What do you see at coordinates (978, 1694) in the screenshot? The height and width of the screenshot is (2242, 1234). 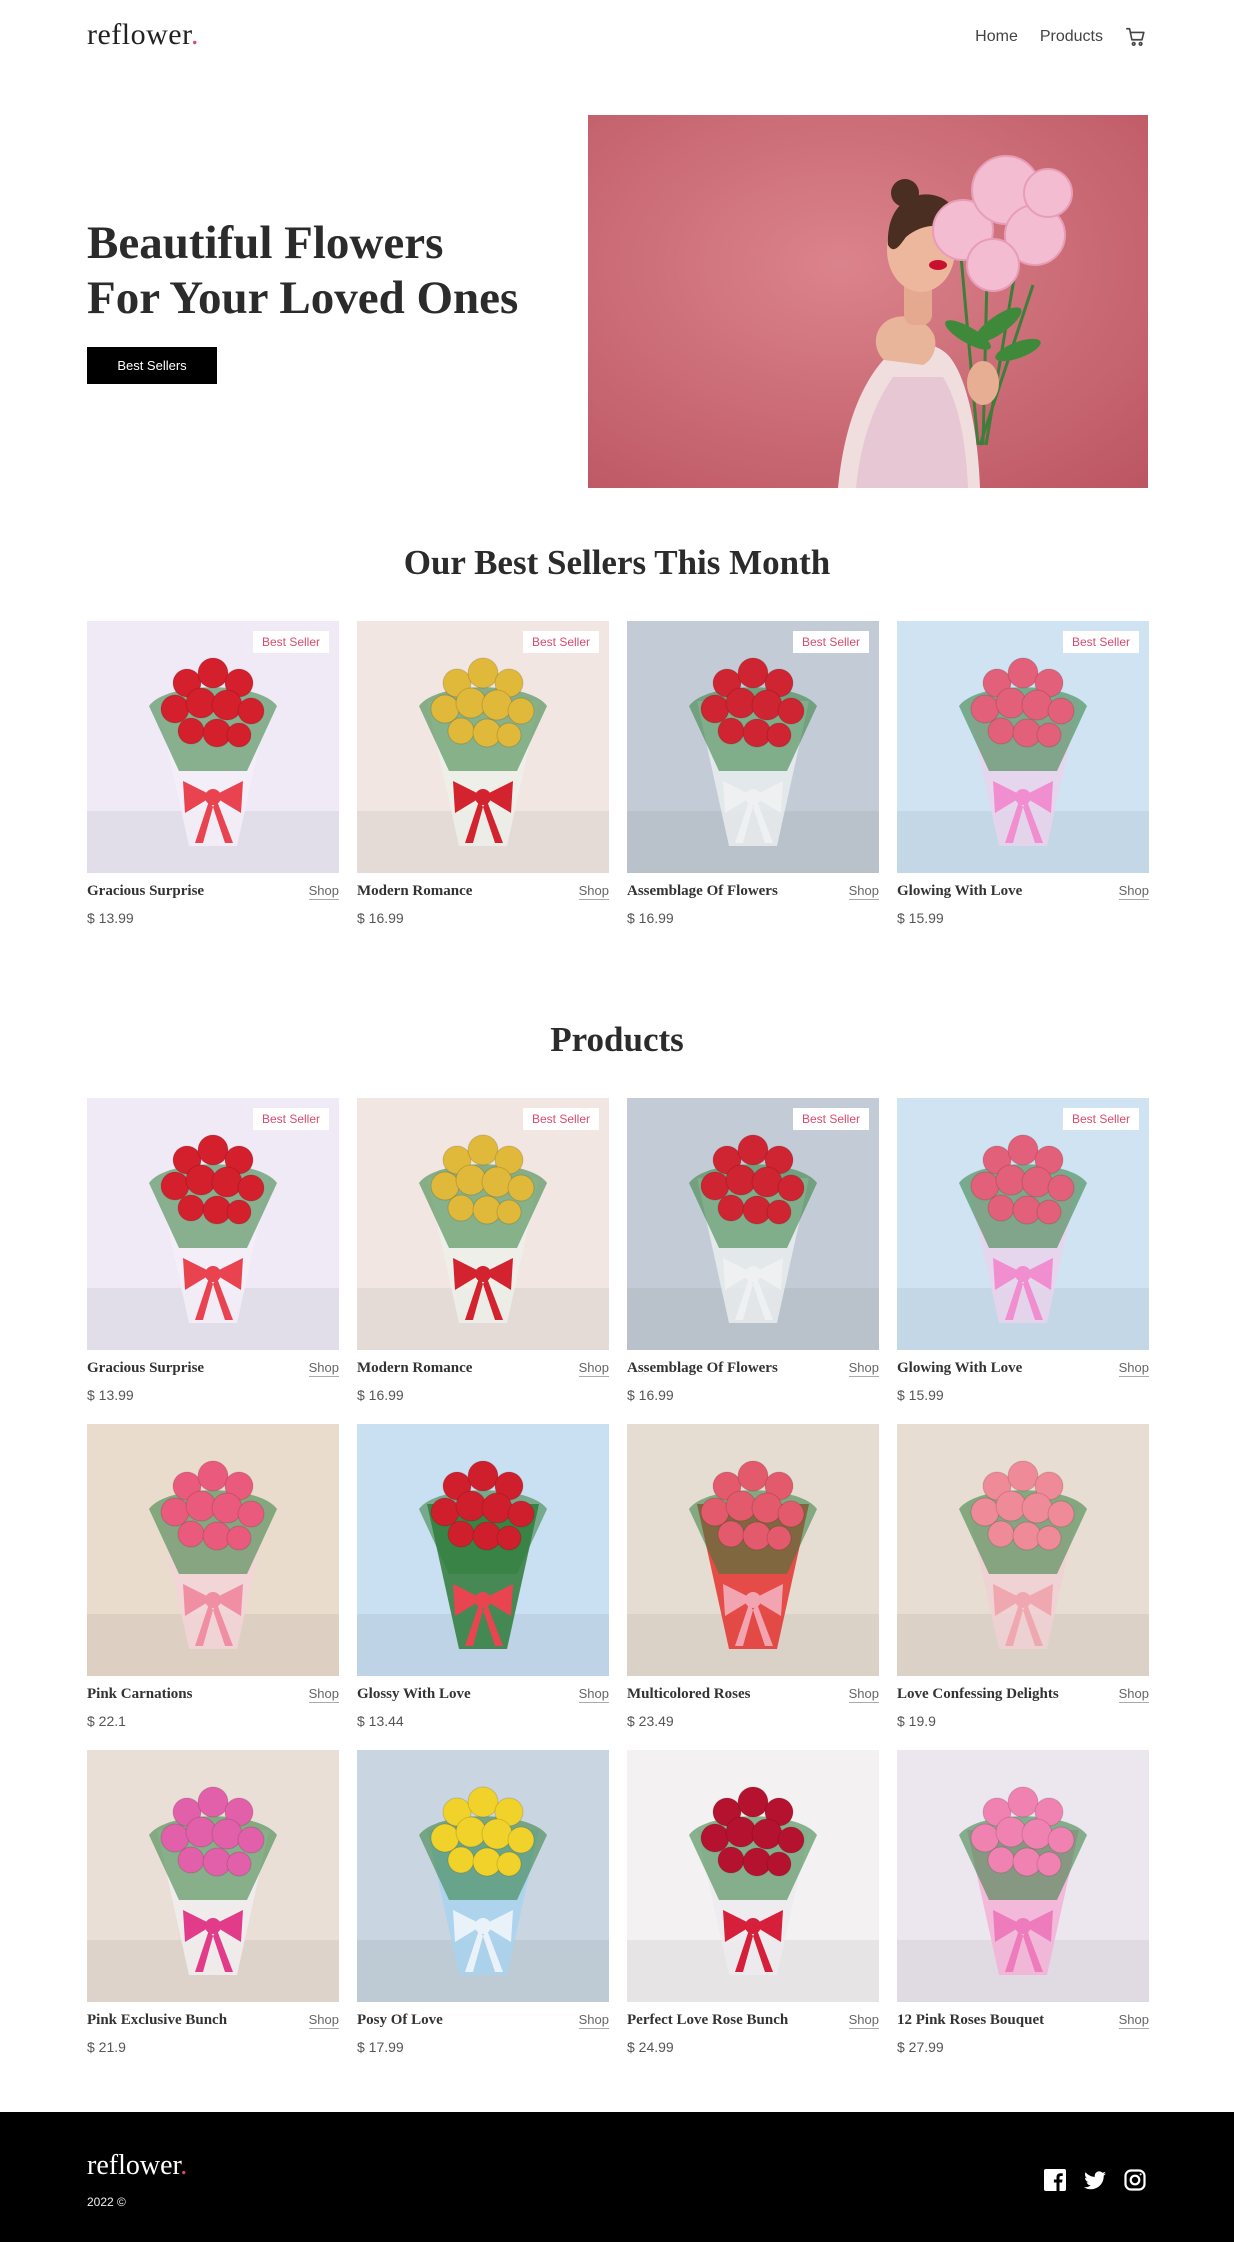 I see `product-name: Love Confessing Delights` at bounding box center [978, 1694].